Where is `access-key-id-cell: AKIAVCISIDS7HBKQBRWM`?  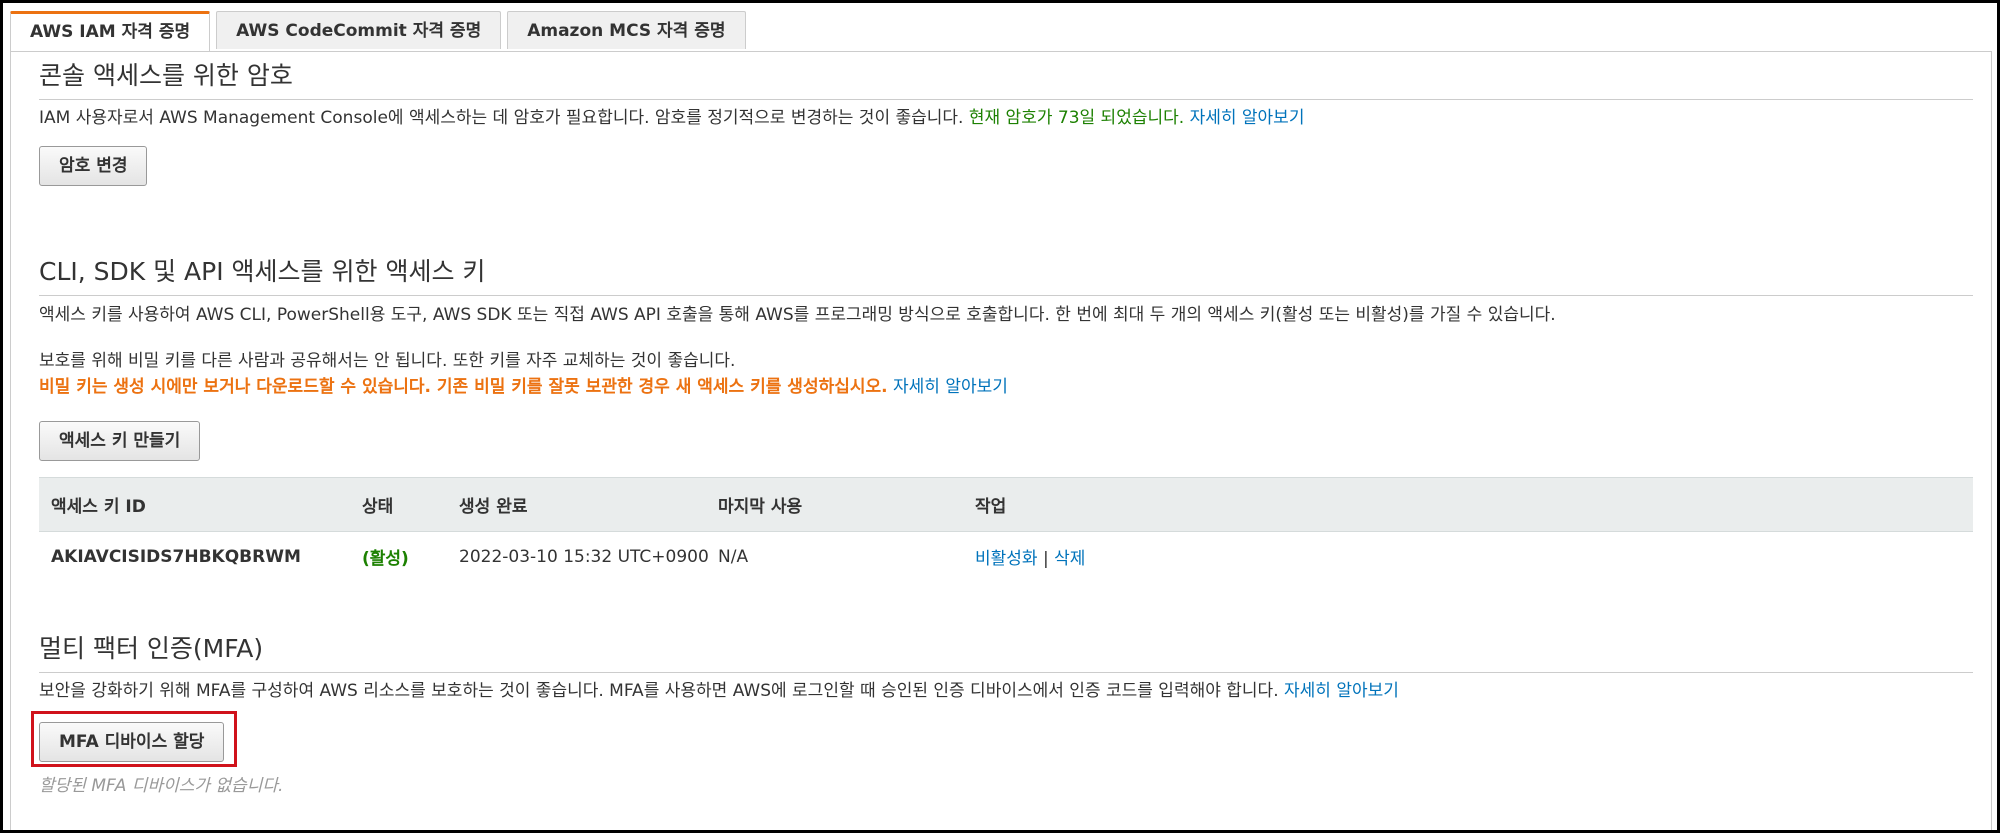
access-key-id-cell: AKIAVCISIDS7HBKQBRWM is located at coordinates (176, 556).